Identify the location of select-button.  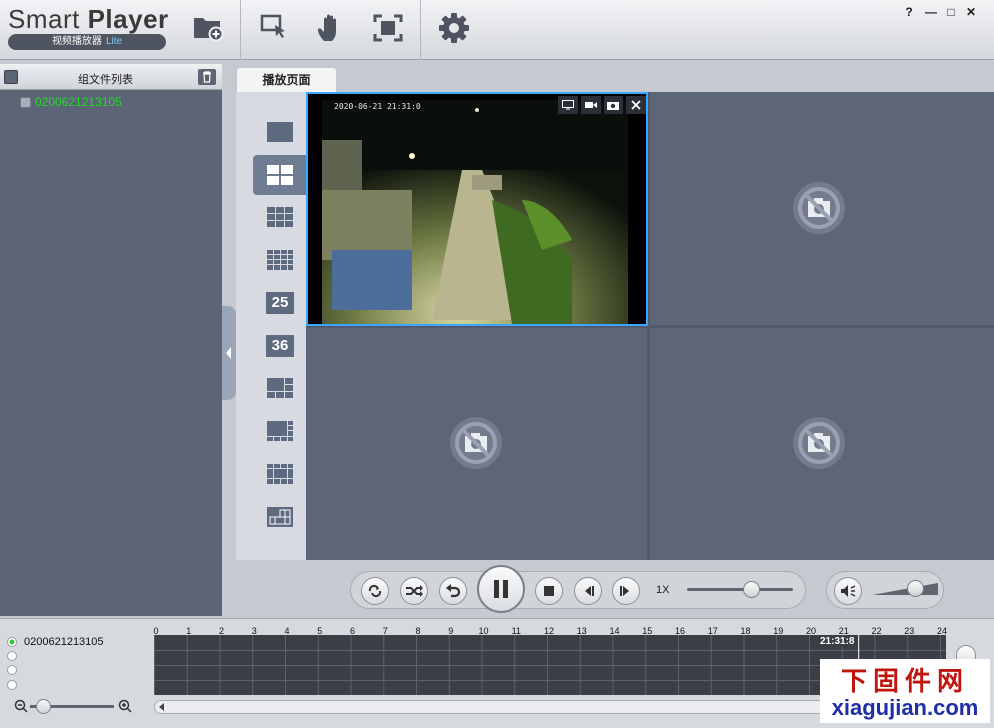
(274, 28).